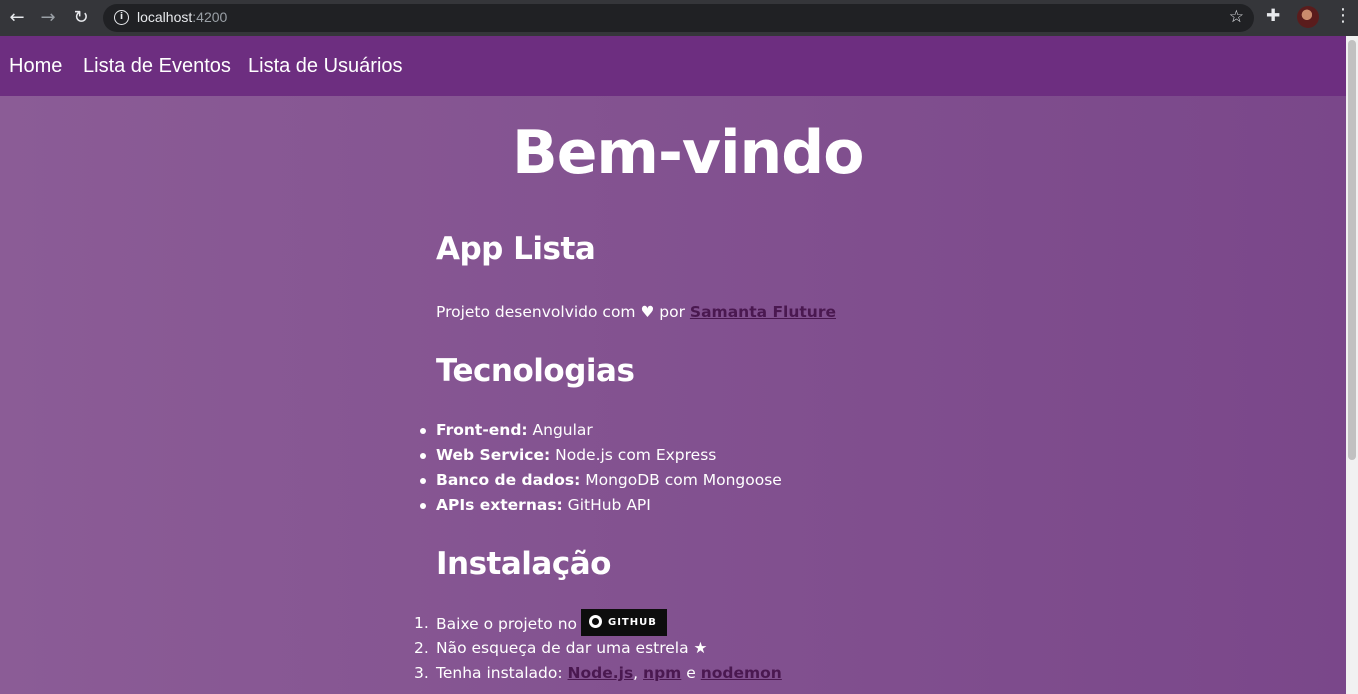 Image resolution: width=1358 pixels, height=694 pixels. What do you see at coordinates (741, 673) in the screenshot?
I see `nodemon-link: nodemon` at bounding box center [741, 673].